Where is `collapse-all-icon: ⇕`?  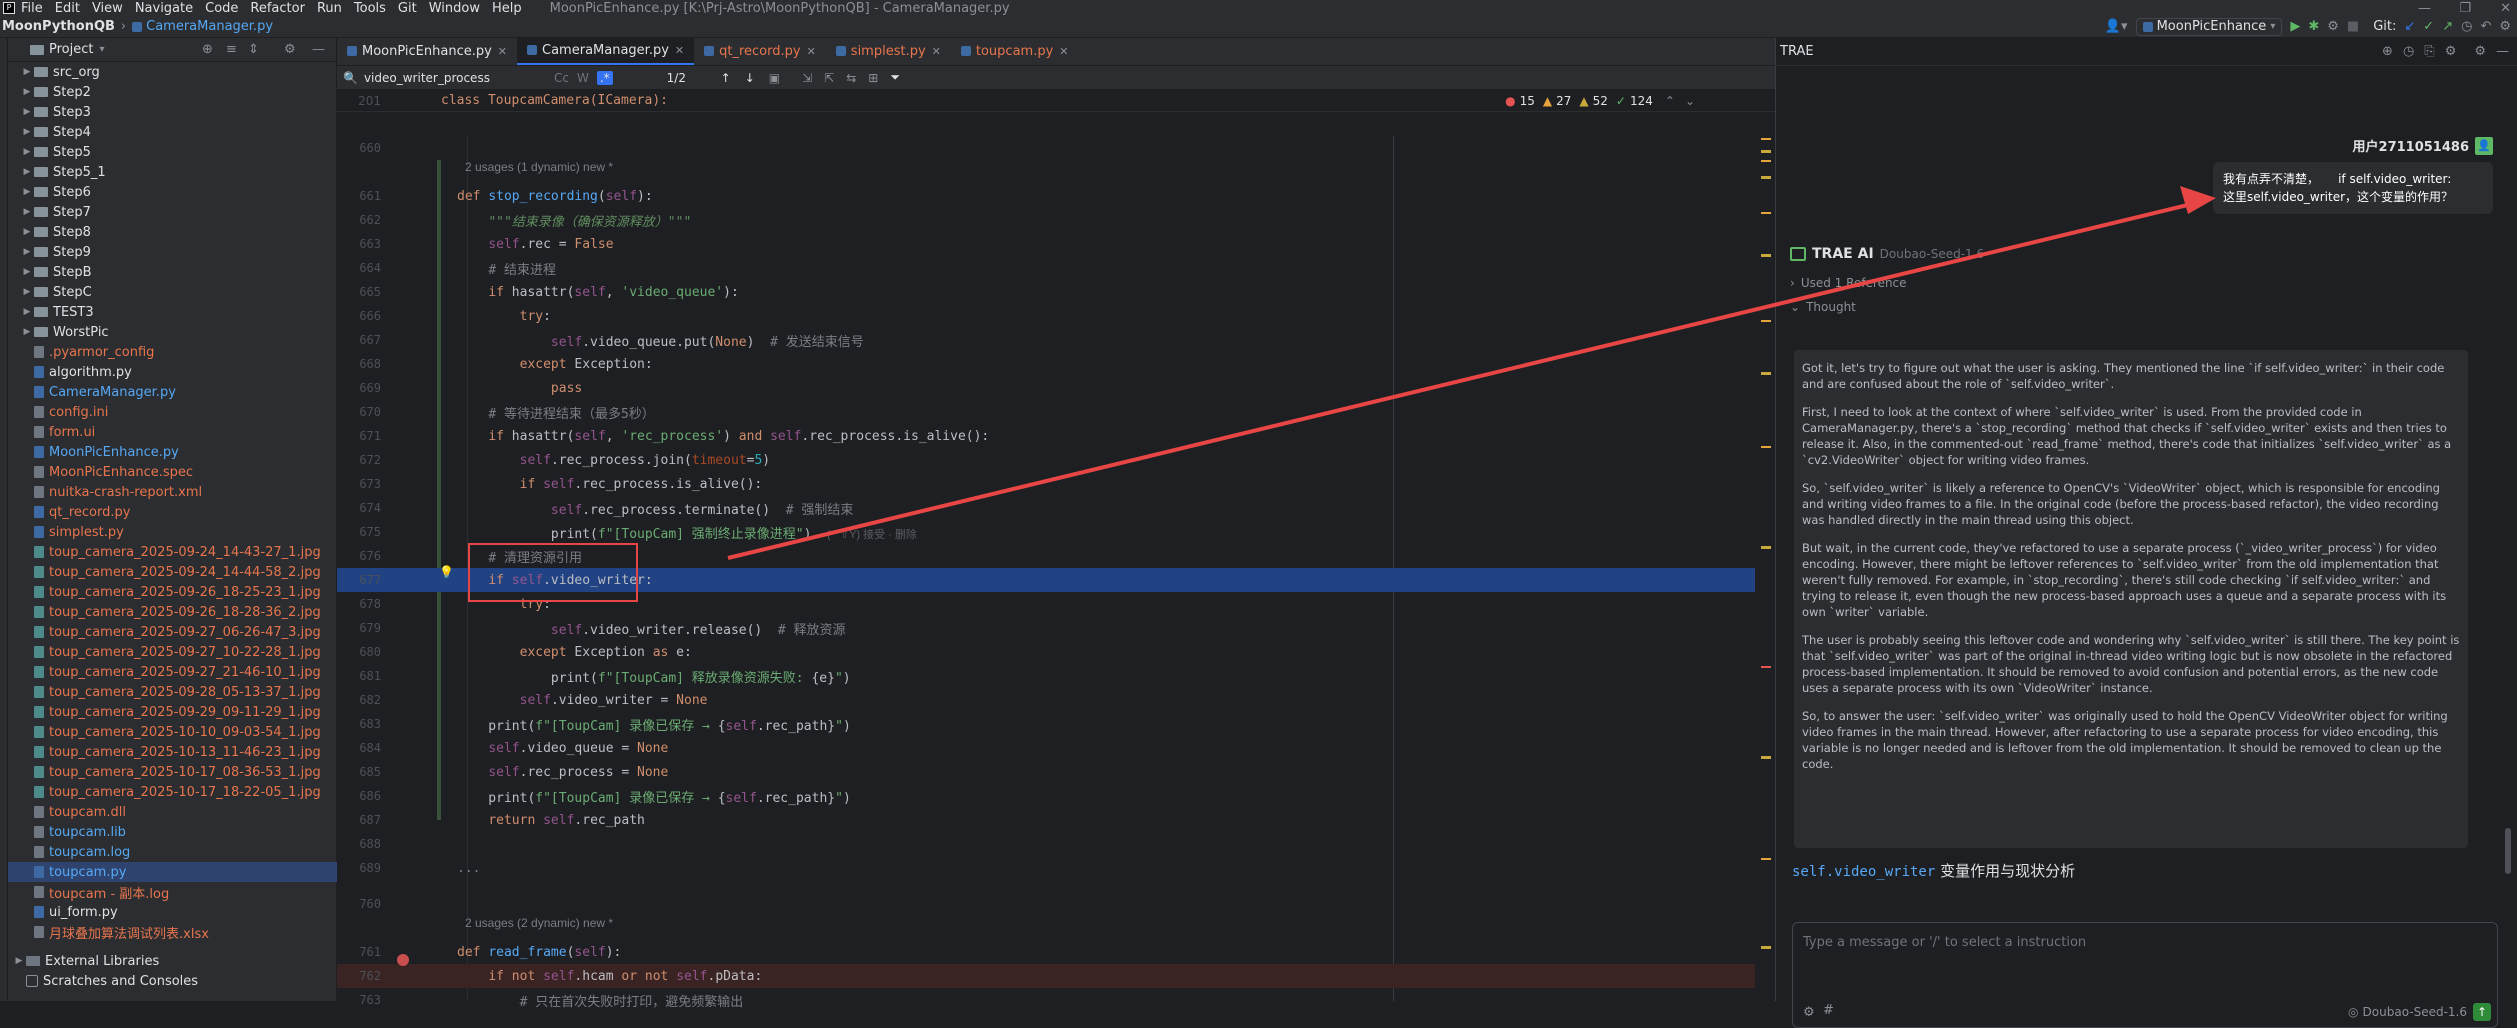 collapse-all-icon: ⇕ is located at coordinates (253, 49).